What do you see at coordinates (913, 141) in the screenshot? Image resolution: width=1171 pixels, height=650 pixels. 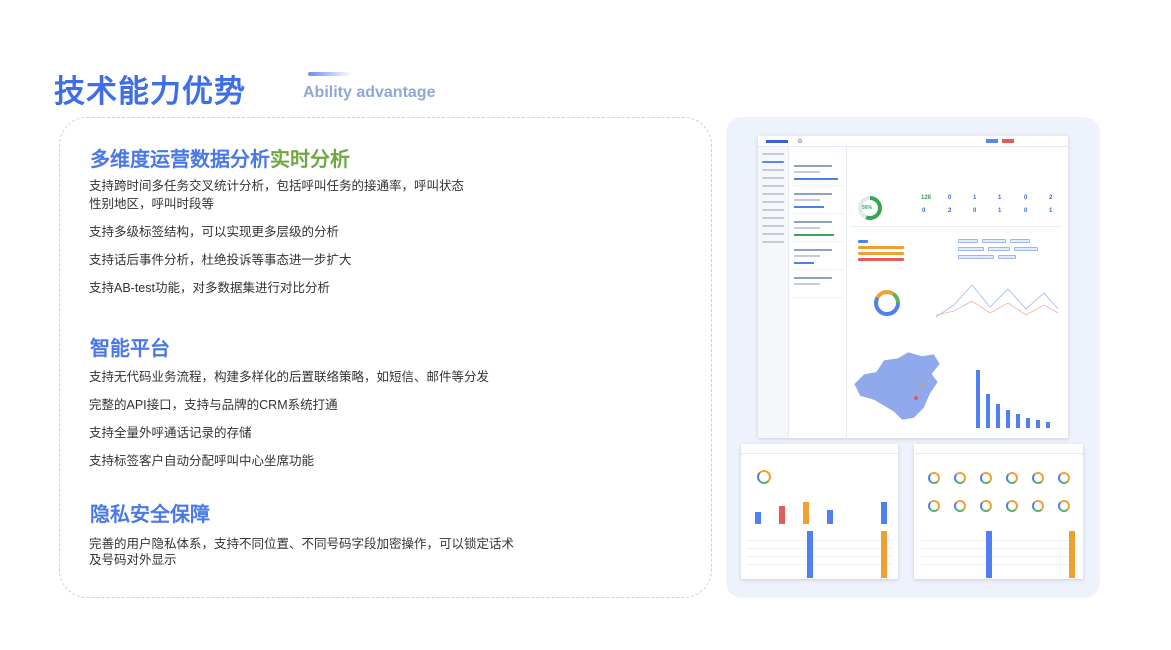 I see `dashboard-topbar` at bounding box center [913, 141].